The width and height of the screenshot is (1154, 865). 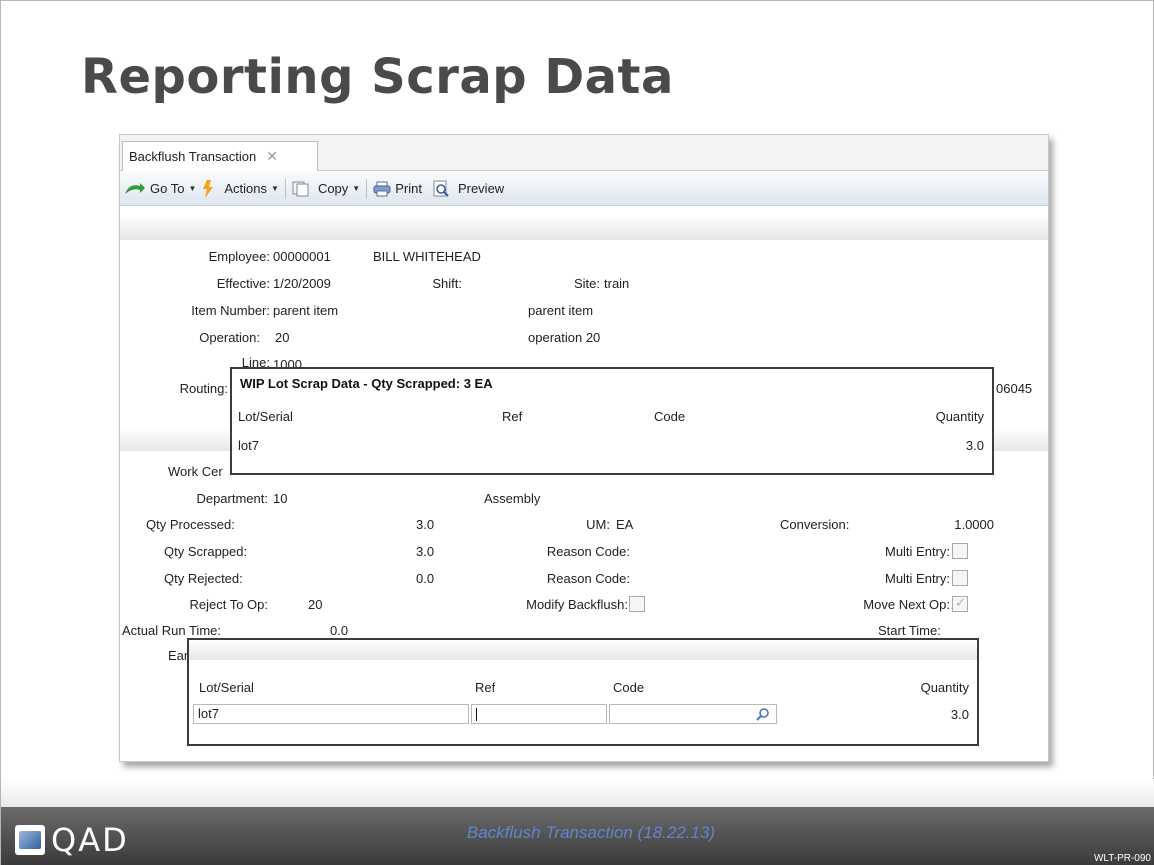 What do you see at coordinates (763, 714) in the screenshot?
I see `search-icon` at bounding box center [763, 714].